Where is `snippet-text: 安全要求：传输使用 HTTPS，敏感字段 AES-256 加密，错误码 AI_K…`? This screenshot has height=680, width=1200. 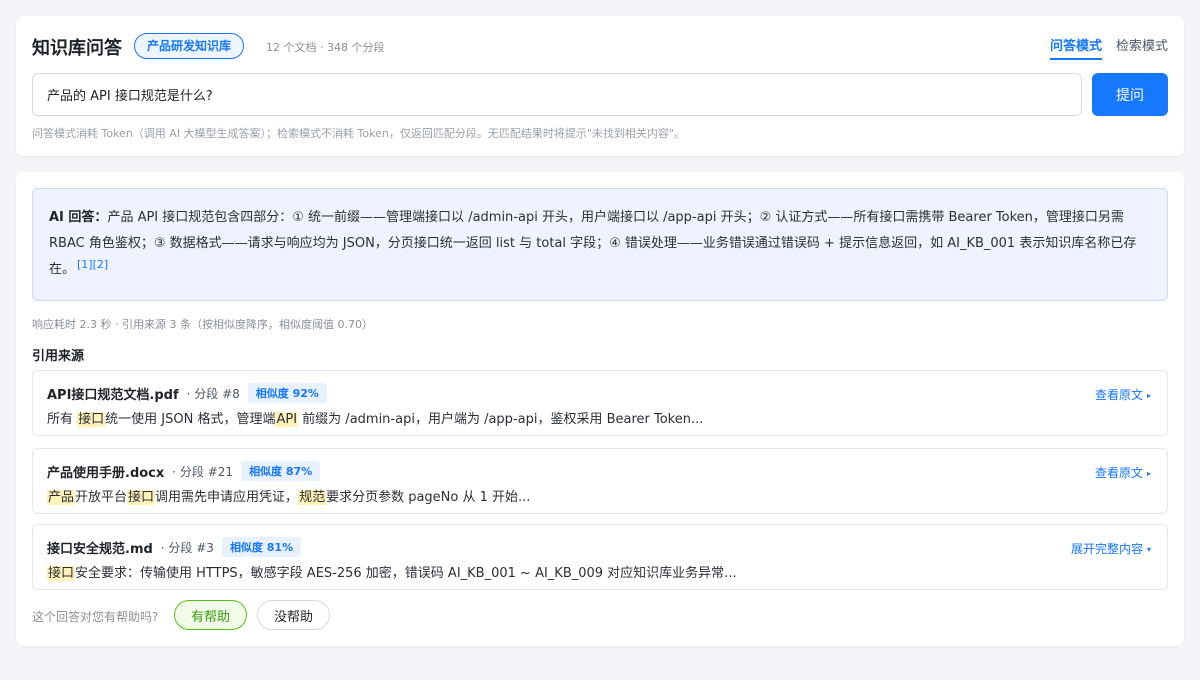 snippet-text: 安全要求：传输使用 HTTPS，敏感字段 AES-256 加密，错误码 AI_K… is located at coordinates (406, 573).